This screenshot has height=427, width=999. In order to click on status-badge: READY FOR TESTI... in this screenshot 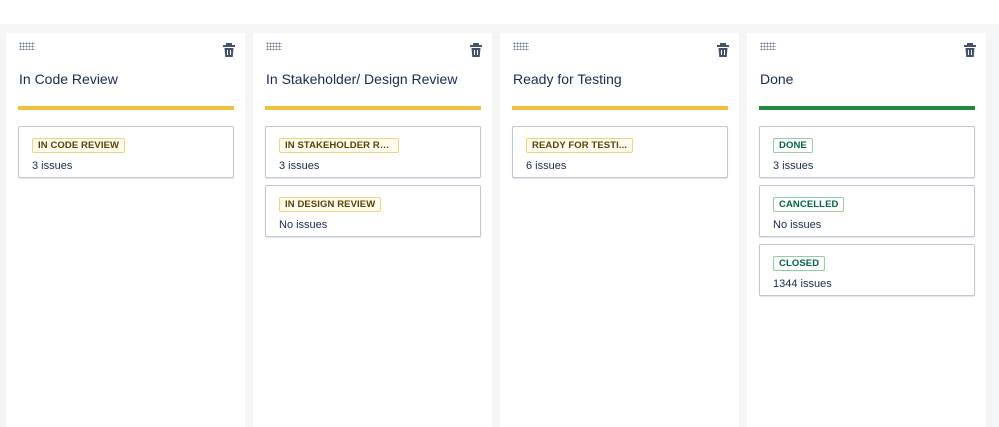, I will do `click(580, 145)`.